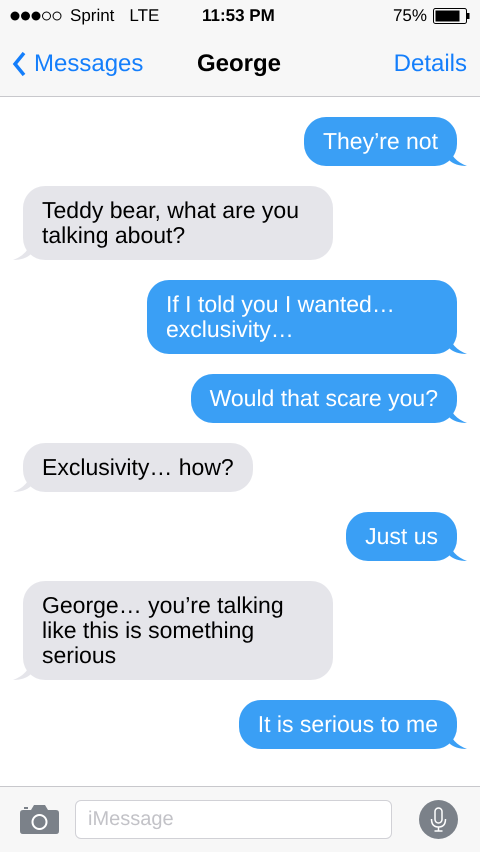  What do you see at coordinates (451, 16) in the screenshot?
I see `battery-icon` at bounding box center [451, 16].